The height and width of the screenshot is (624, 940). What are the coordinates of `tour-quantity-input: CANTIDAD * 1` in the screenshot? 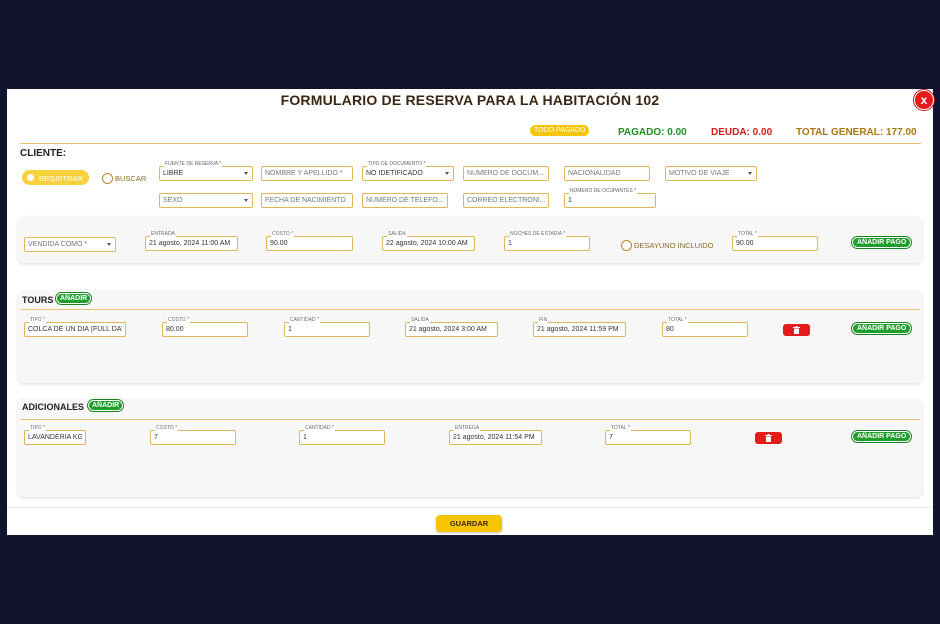 It's located at (327, 327).